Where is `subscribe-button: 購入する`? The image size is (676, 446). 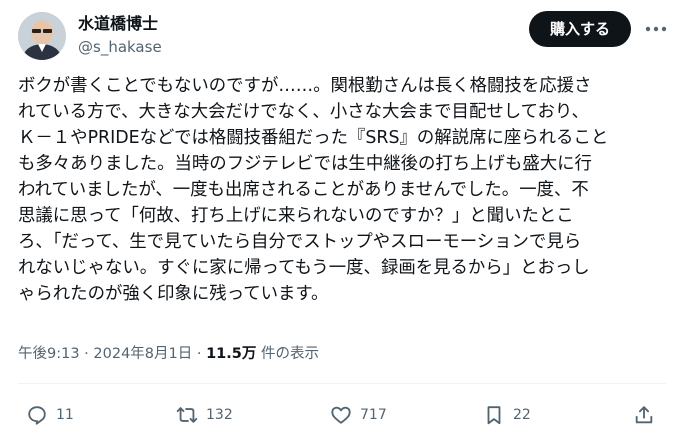 subscribe-button: 購入する is located at coordinates (580, 29).